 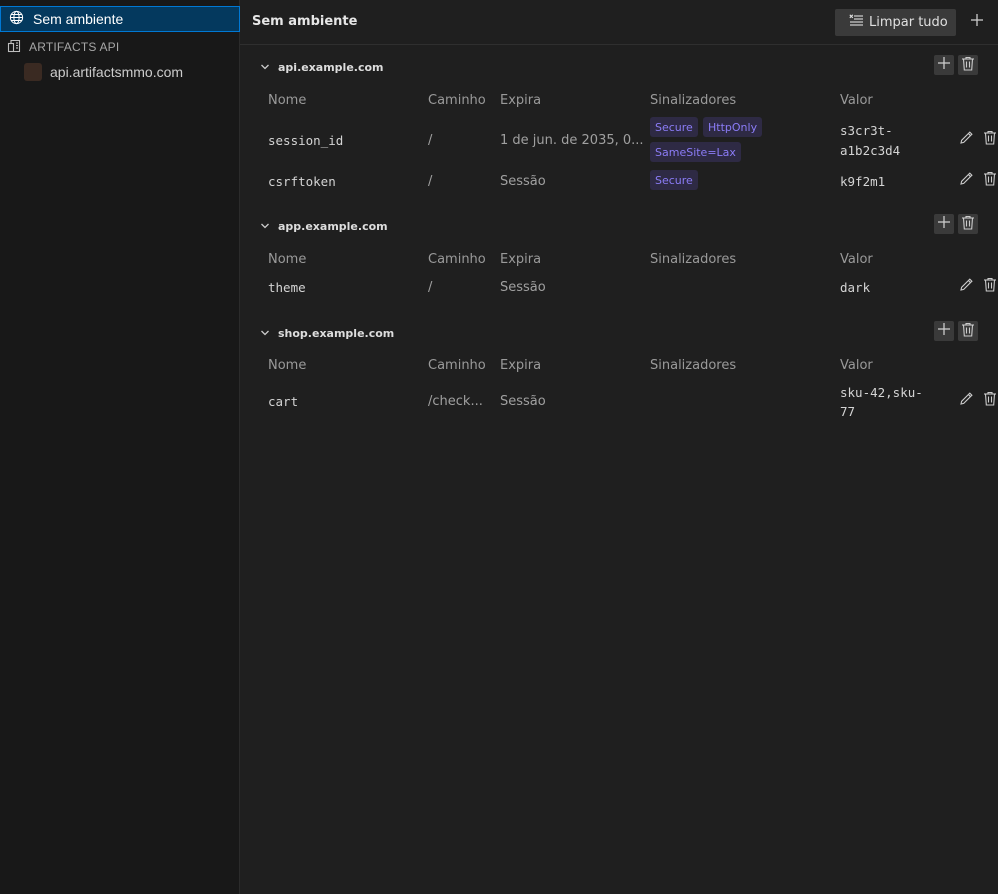 What do you see at coordinates (881, 392) in the screenshot?
I see `cookie-value-line1: sku-42,sku-` at bounding box center [881, 392].